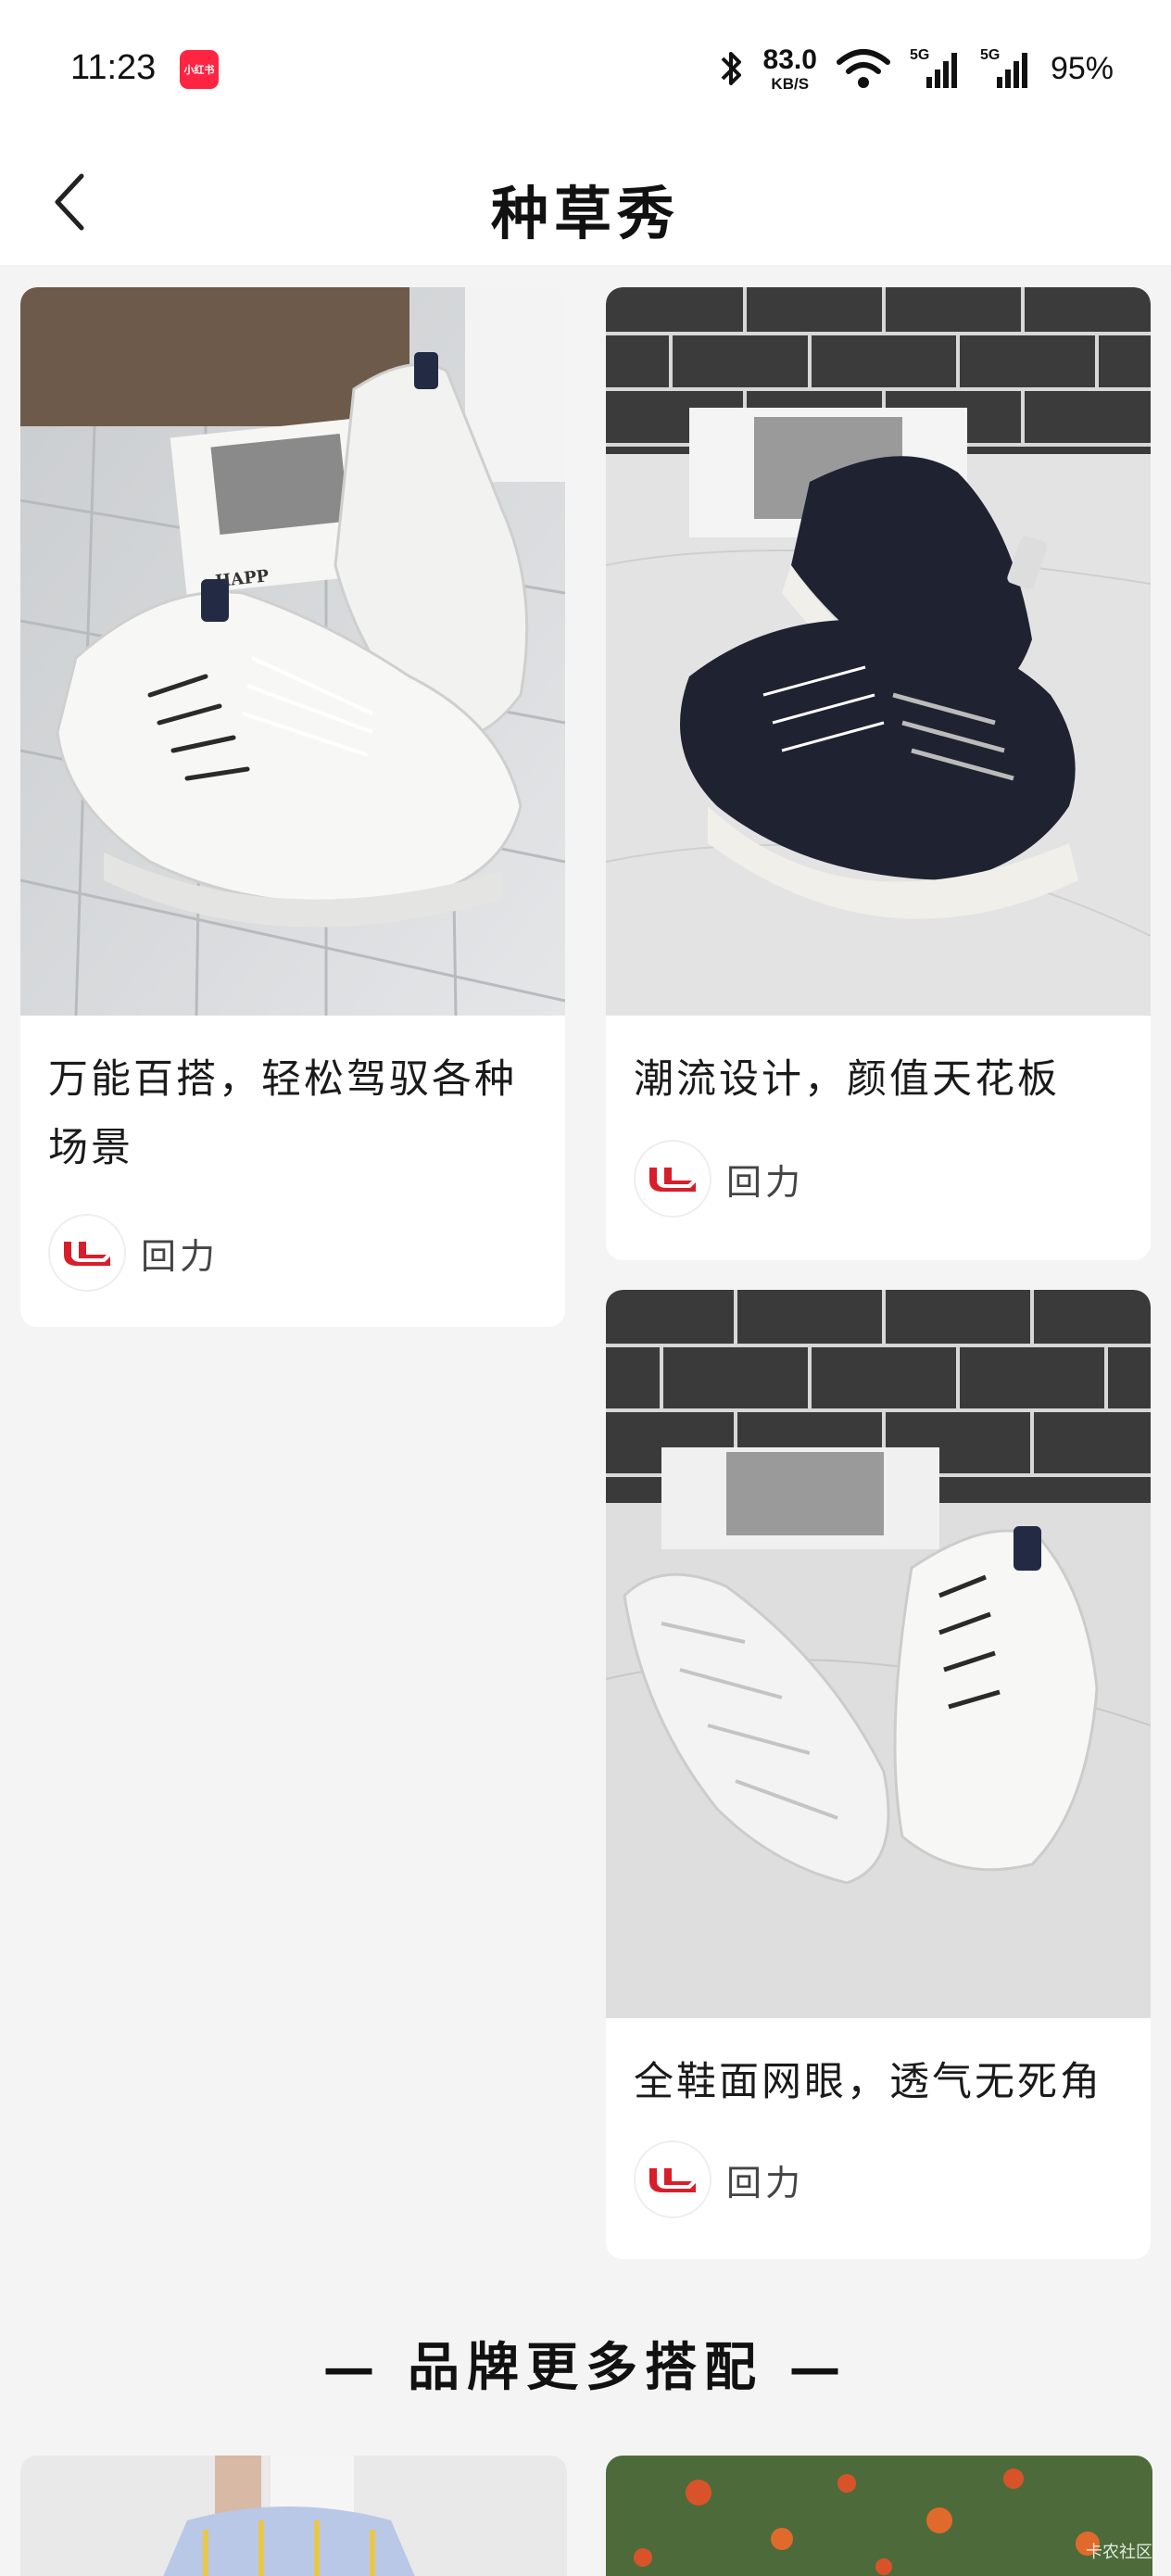 Image resolution: width=1171 pixels, height=2576 pixels. What do you see at coordinates (585, 213) in the screenshot?
I see `page-title: 种草秀` at bounding box center [585, 213].